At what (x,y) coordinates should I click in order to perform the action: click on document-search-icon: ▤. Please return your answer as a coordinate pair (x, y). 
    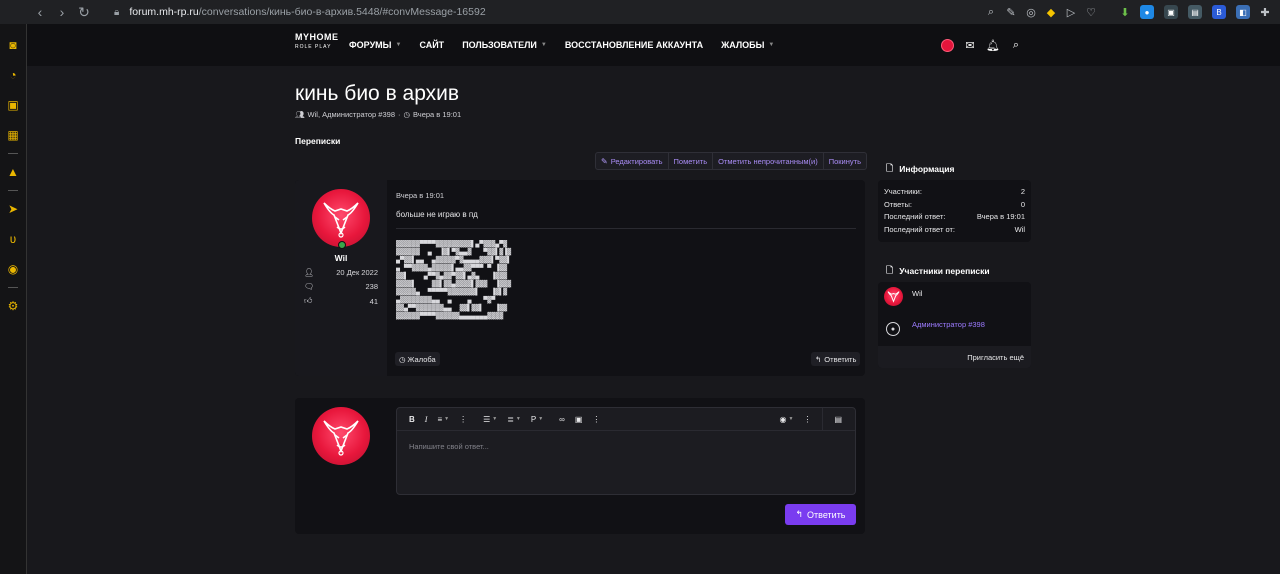
    Looking at the image, I should click on (838, 419).